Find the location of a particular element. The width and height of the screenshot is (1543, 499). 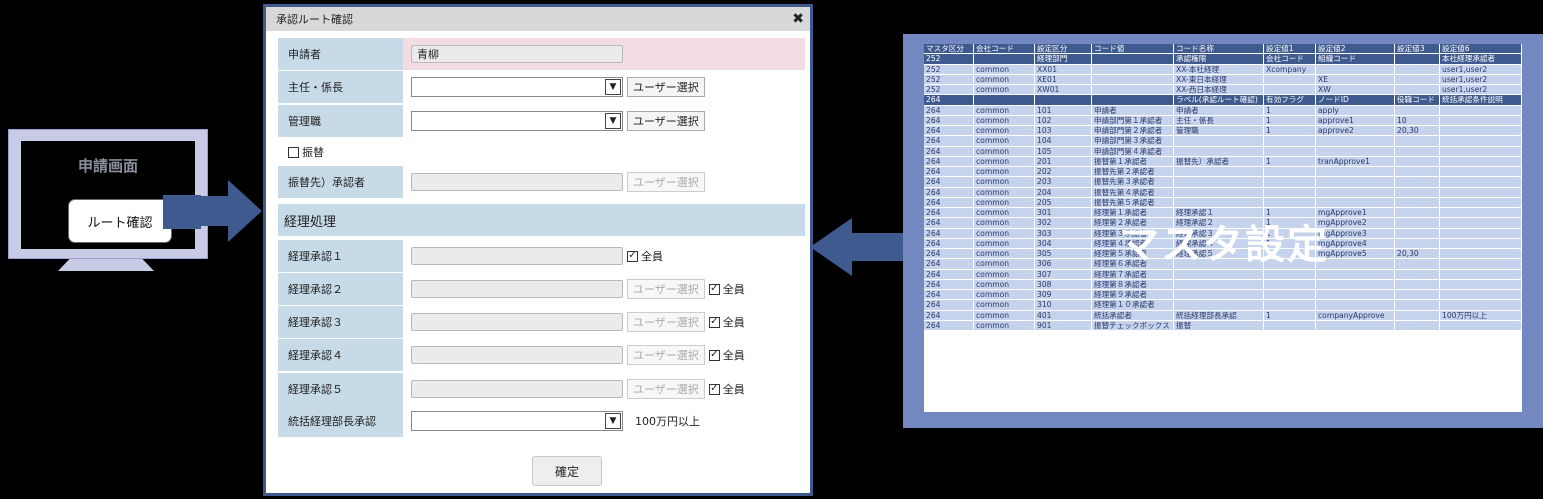

table-cell: 104 is located at coordinates (1063, 141).